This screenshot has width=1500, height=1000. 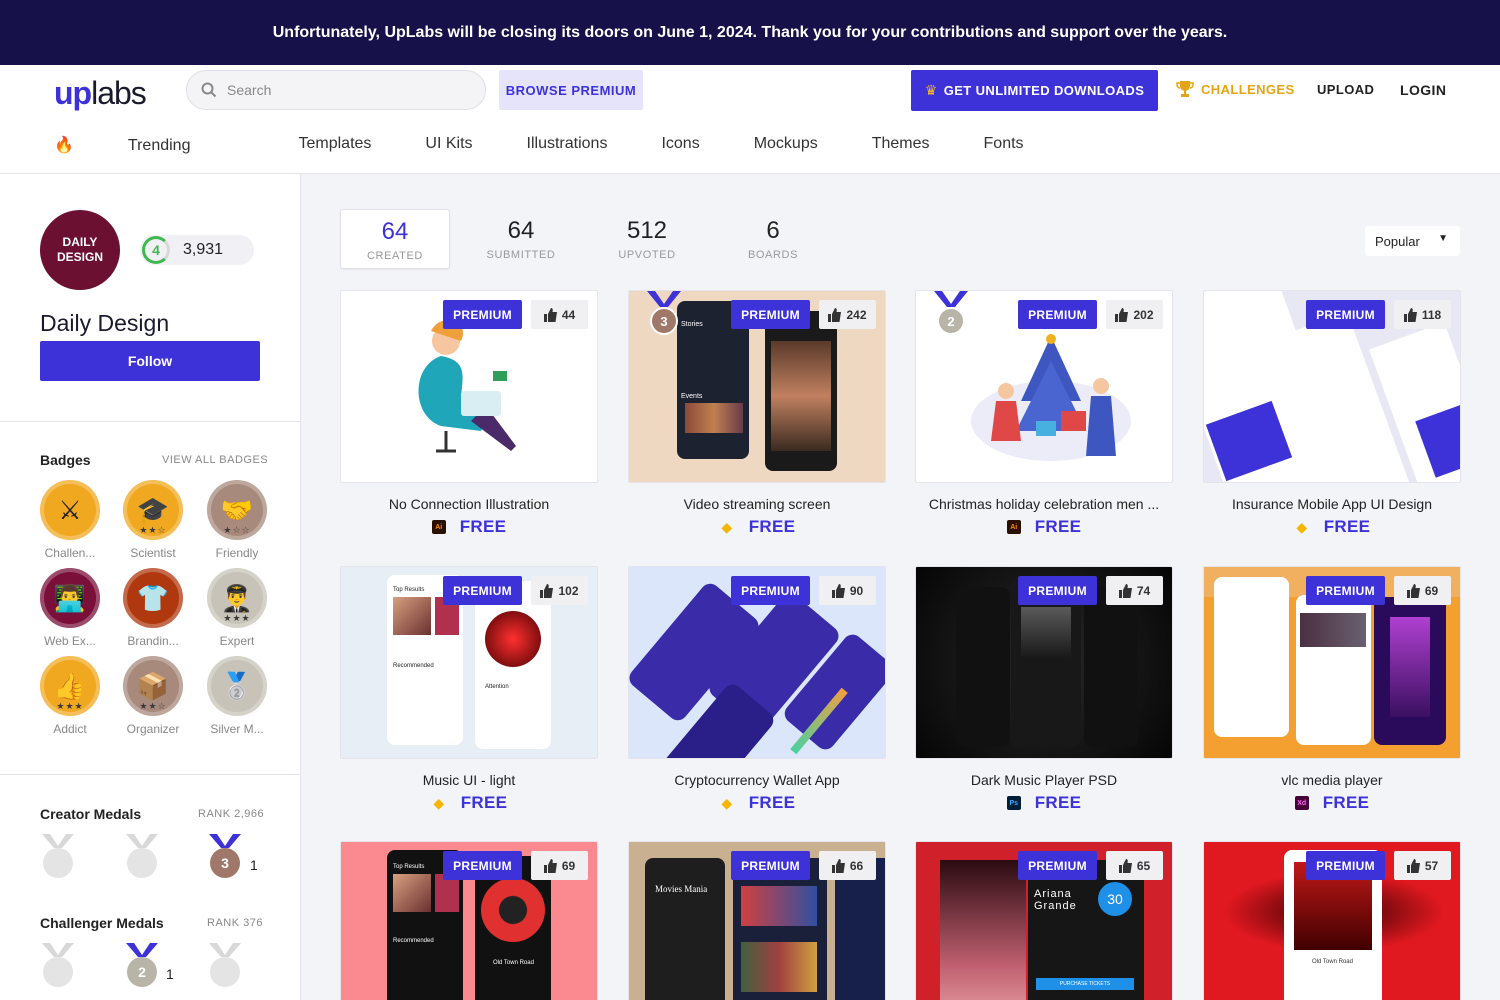 I want to click on badge-stars: ★★☆, so click(x=153, y=530).